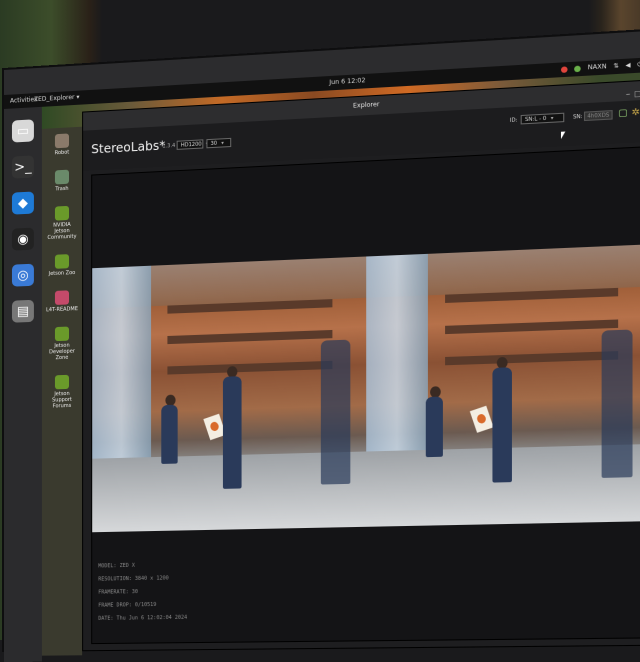 This screenshot has width=640, height=662. What do you see at coordinates (118, 592) in the screenshot?
I see `info-framerate: FRAMERATE: 30` at bounding box center [118, 592].